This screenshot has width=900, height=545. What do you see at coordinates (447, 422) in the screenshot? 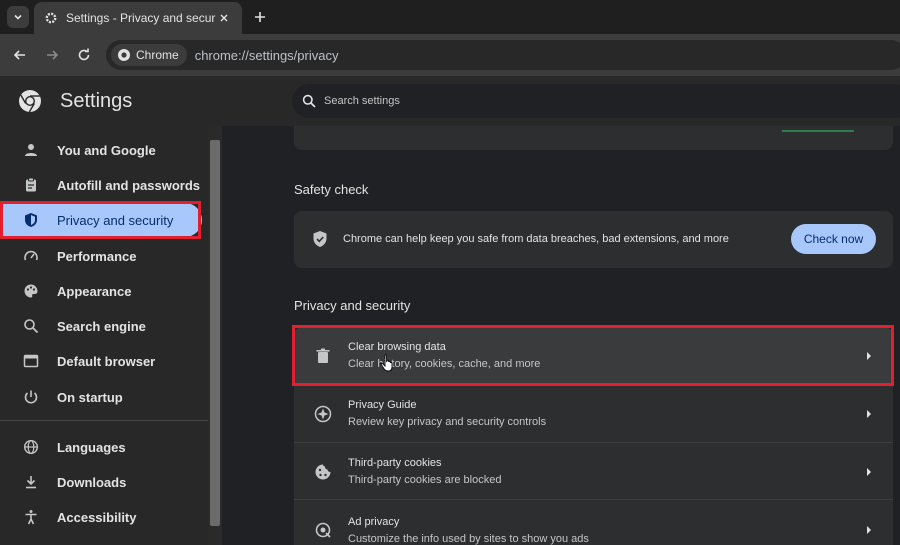
I see `row-subtitle: Review key privacy and security controls` at bounding box center [447, 422].